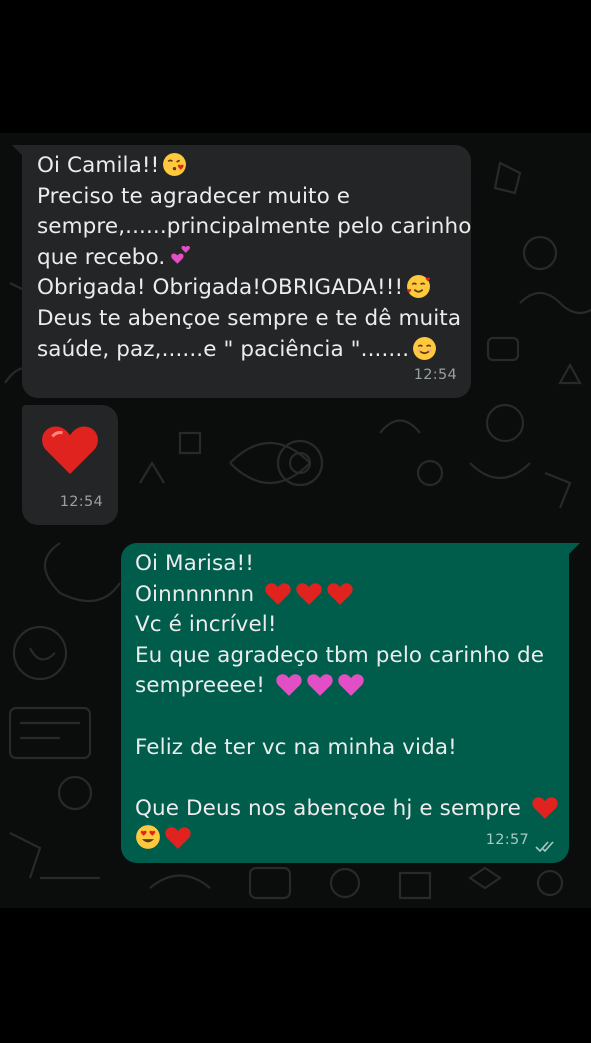 The width and height of the screenshot is (591, 1043). Describe the element at coordinates (194, 196) in the screenshot. I see `message-line: Preciso te agradecer muito e` at that location.